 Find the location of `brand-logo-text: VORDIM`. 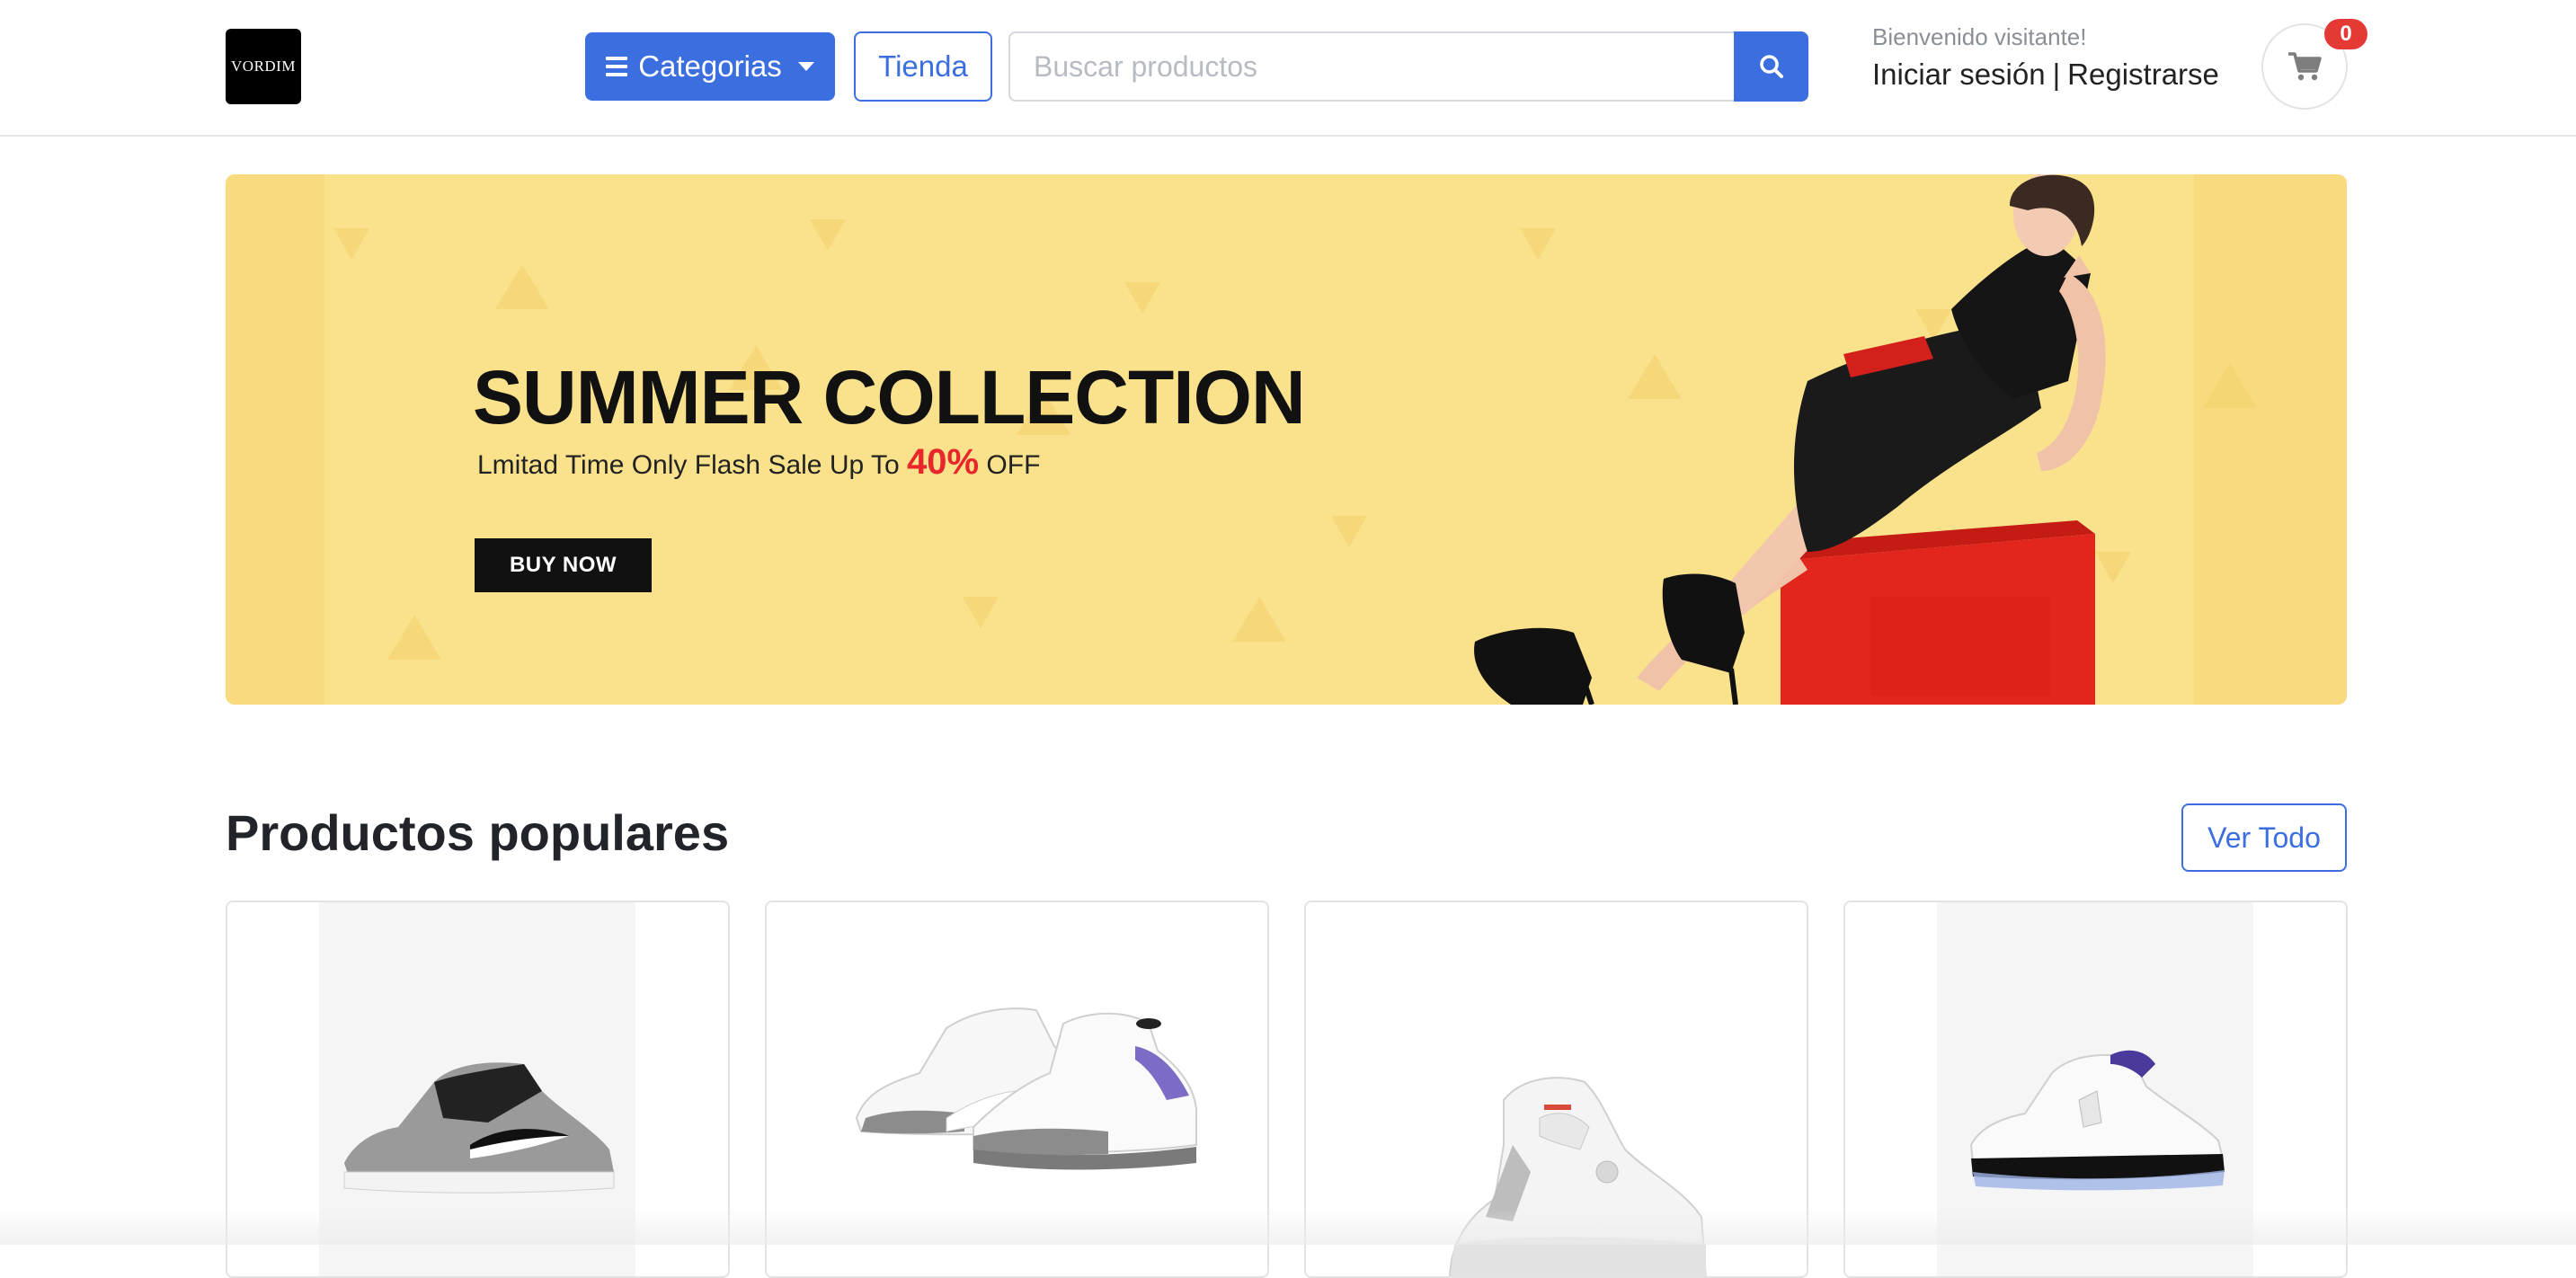

brand-logo-text: VORDIM is located at coordinates (263, 66).